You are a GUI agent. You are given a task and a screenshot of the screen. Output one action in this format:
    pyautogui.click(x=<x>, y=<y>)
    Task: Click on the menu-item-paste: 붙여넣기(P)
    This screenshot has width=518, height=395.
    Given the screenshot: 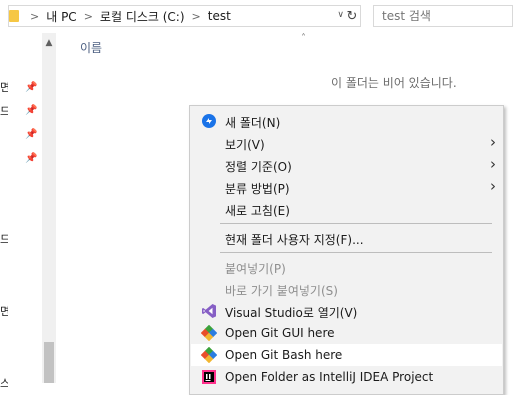 What is the action you would take?
    pyautogui.click(x=346, y=267)
    